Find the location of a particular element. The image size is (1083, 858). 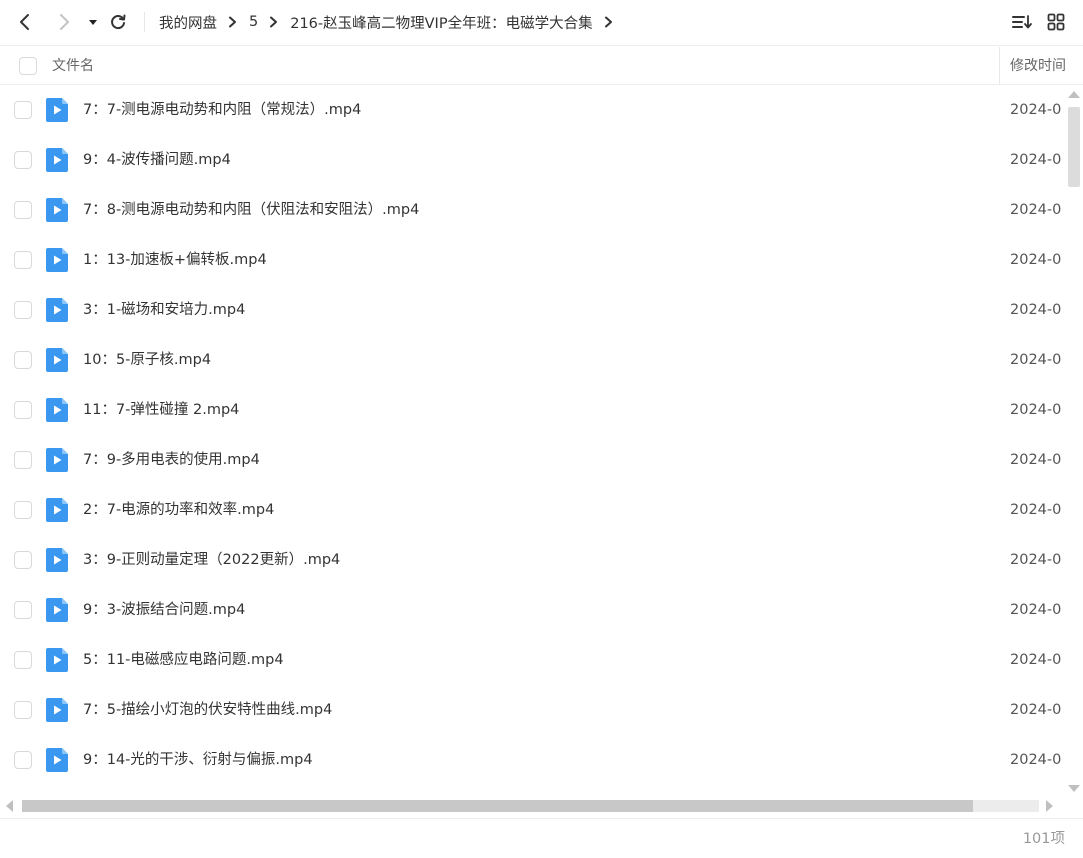

horizontal-scrollbar is located at coordinates (533, 806).